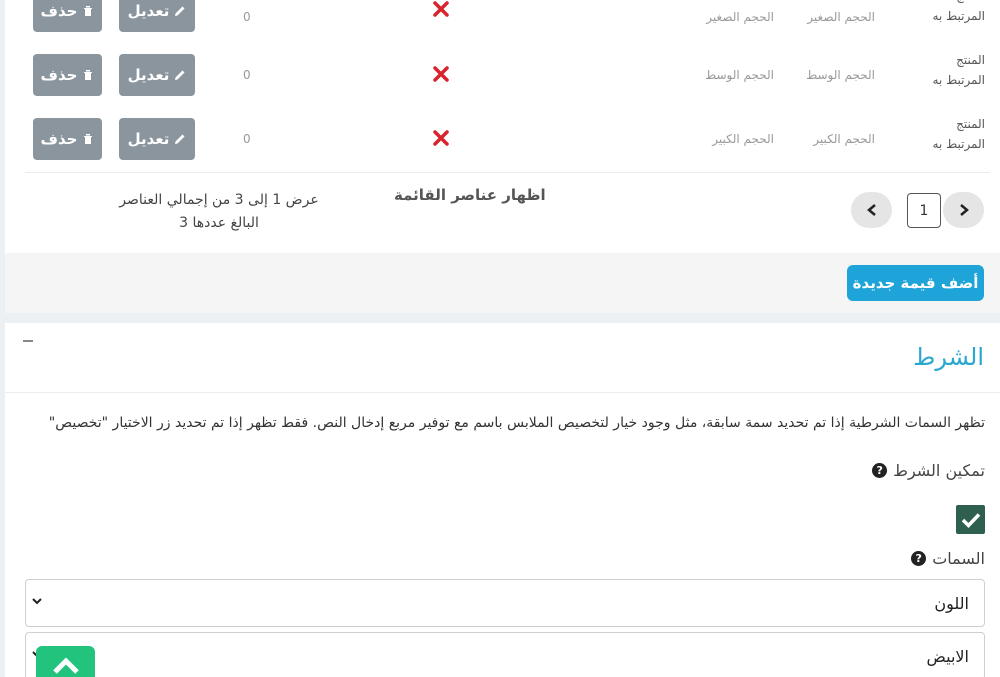  What do you see at coordinates (743, 139) in the screenshot?
I see `size-en-cell: الحجم الكبير` at bounding box center [743, 139].